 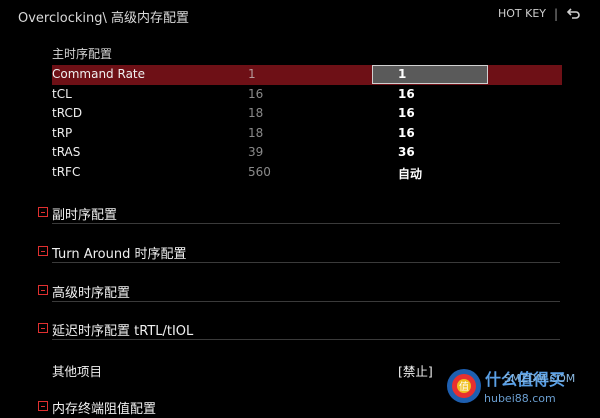 I want to click on timing-name: tRP, so click(x=62, y=132).